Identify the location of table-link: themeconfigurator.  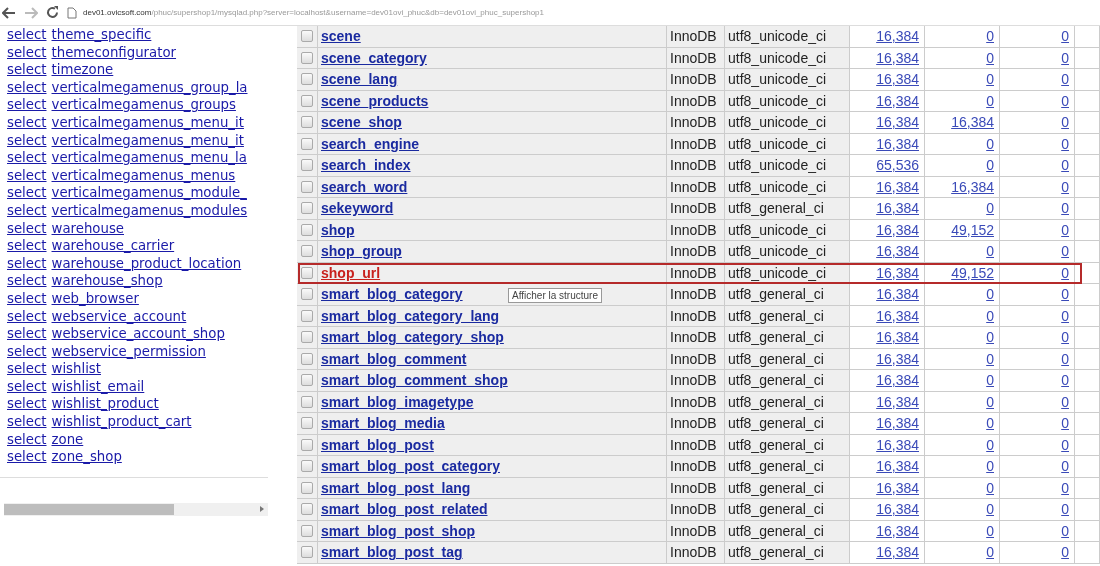
(114, 52).